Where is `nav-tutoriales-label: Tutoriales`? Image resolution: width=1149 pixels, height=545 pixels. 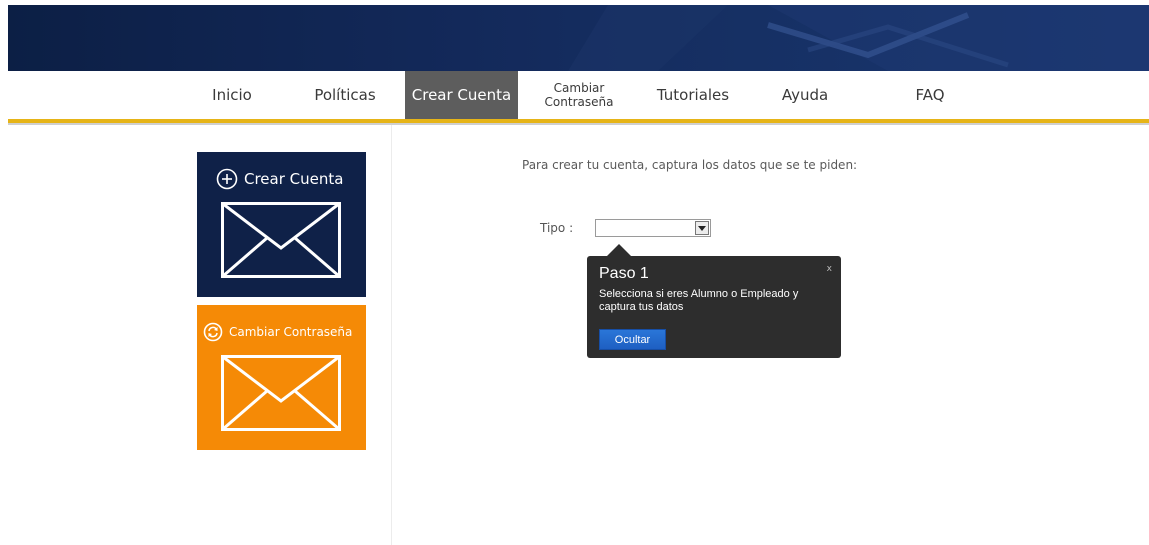
nav-tutoriales-label: Tutoriales is located at coordinates (693, 95).